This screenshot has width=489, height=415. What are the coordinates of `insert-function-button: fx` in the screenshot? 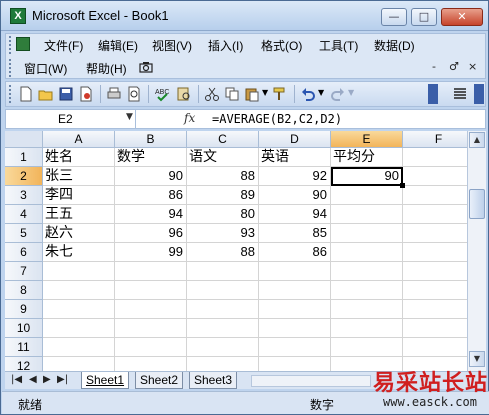 It's located at (189, 118).